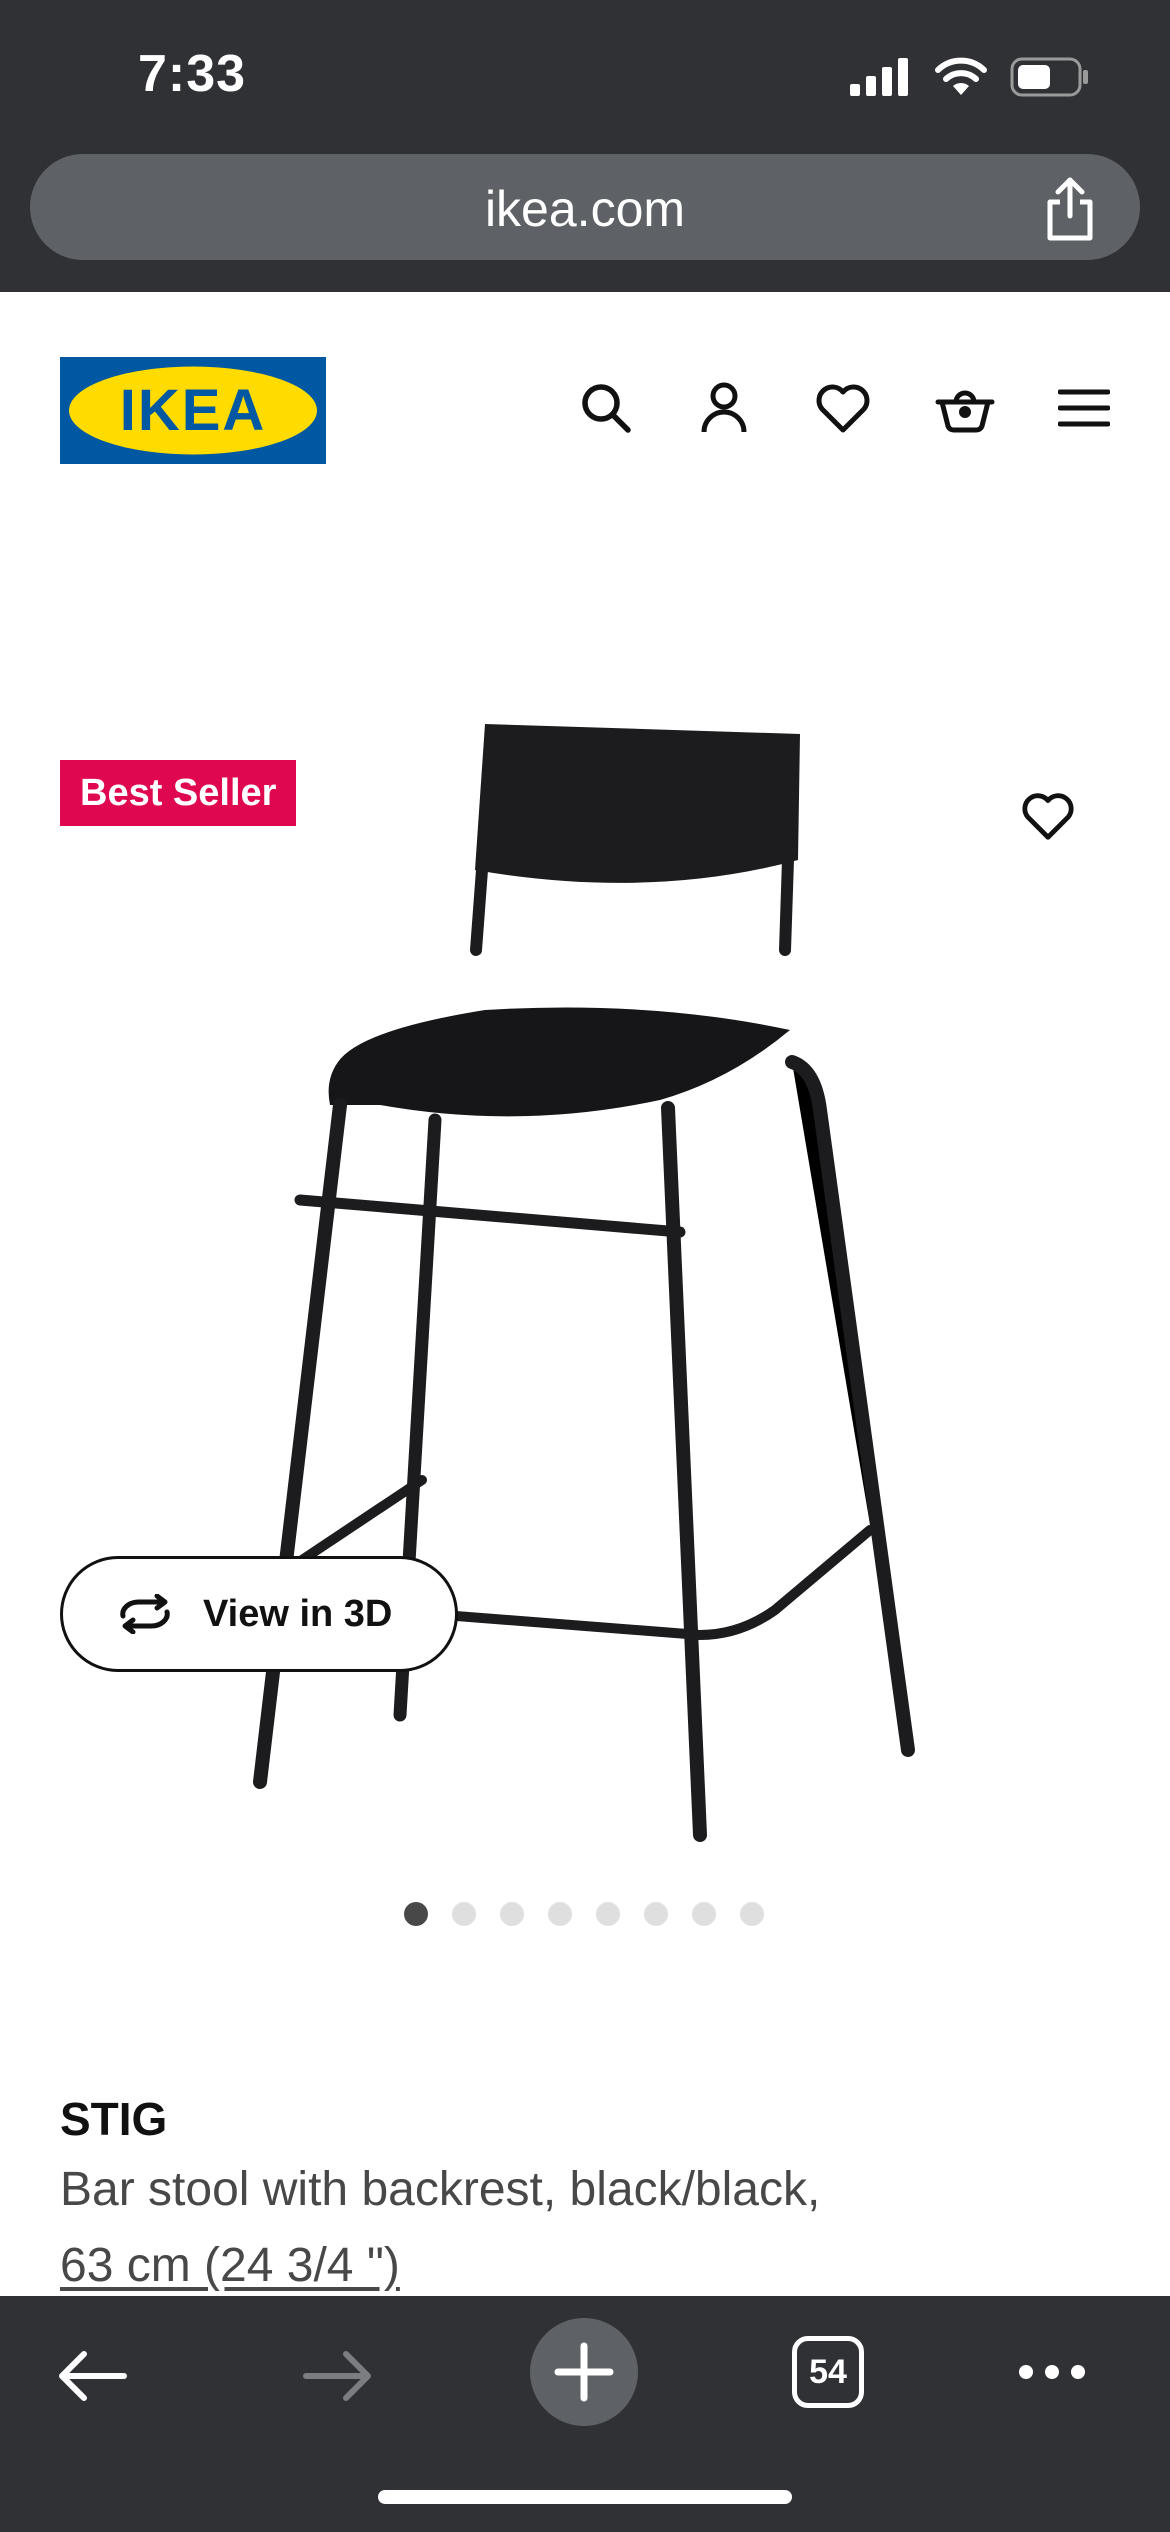 This screenshot has height=2532, width=1170. What do you see at coordinates (440, 2189) in the screenshot?
I see `product-description: Bar stool with backrest, black/black,` at bounding box center [440, 2189].